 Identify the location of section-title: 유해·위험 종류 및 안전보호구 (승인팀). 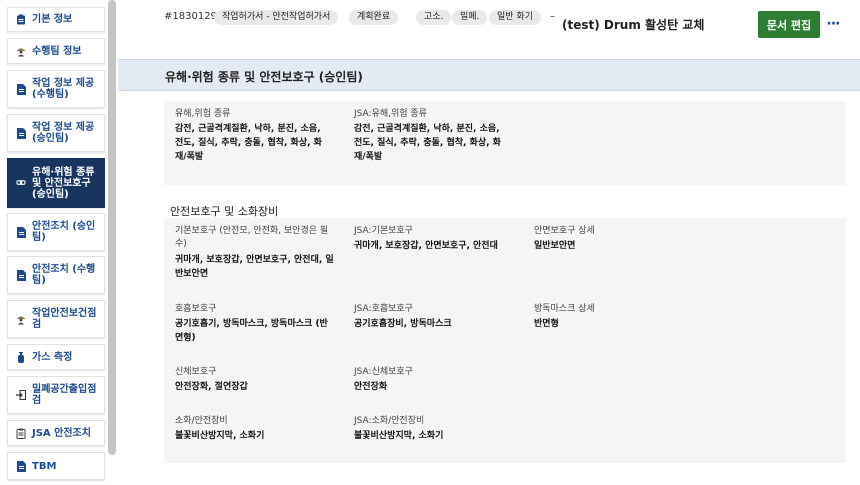
(264, 77).